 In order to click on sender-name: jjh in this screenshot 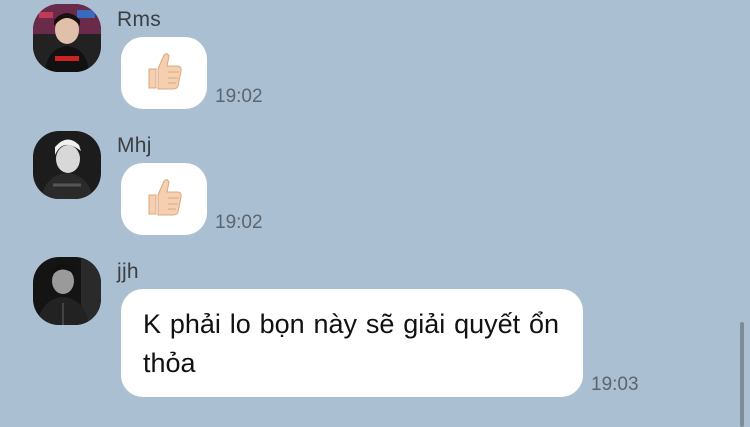, I will do `click(128, 271)`.